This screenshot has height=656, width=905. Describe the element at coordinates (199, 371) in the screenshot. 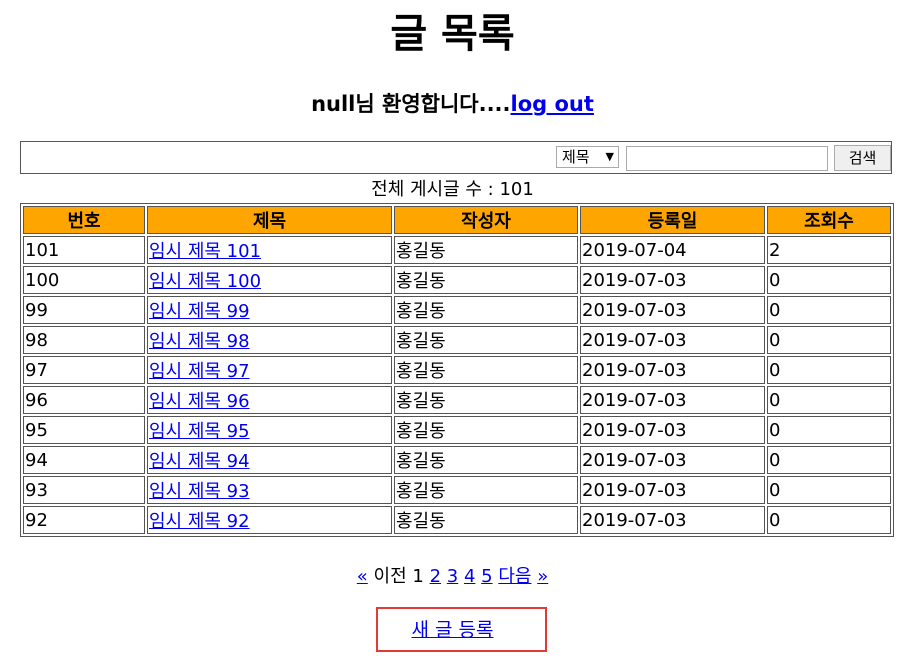

I see `post-title-link: 임시 제목 97` at that location.